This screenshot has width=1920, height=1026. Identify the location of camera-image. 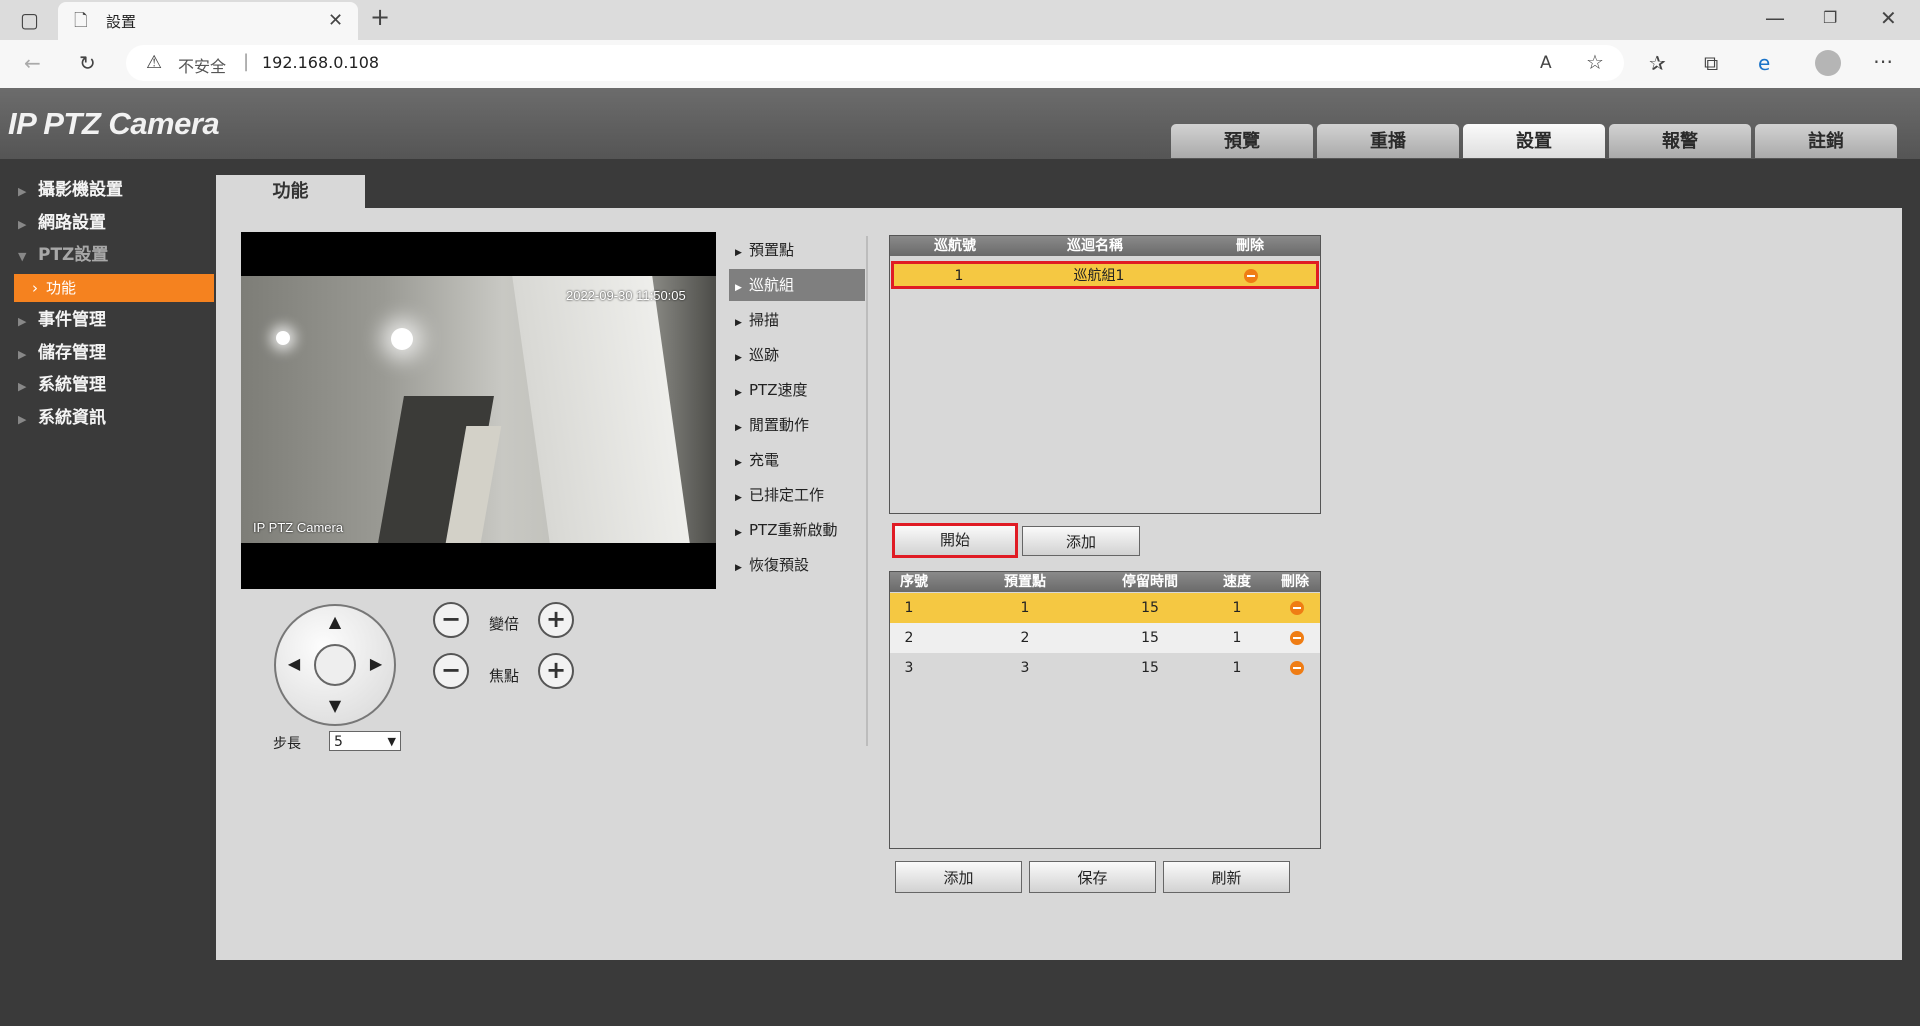
(478, 409).